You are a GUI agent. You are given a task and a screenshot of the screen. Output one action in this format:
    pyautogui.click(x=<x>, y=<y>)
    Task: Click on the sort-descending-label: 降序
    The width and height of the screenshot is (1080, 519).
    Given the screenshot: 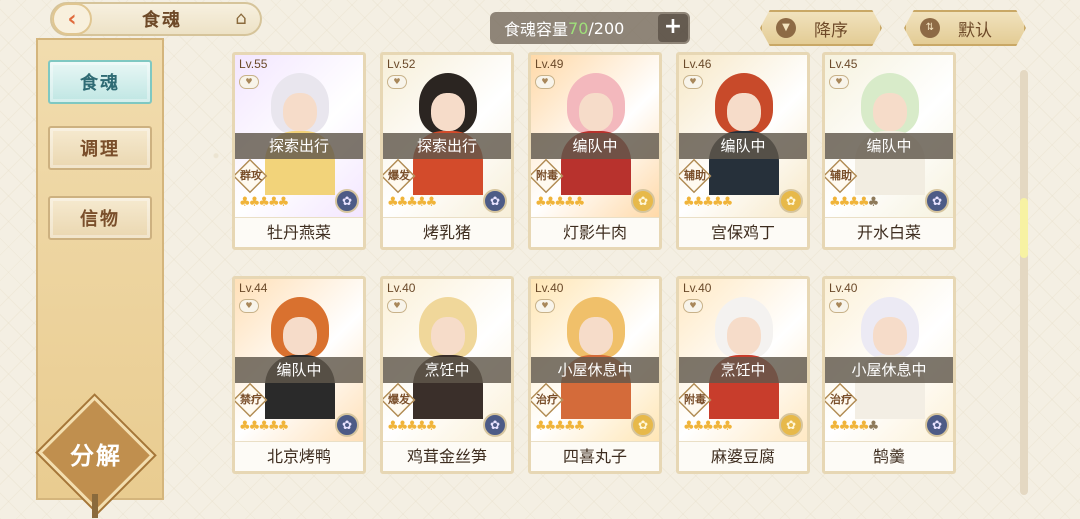 What is the action you would take?
    pyautogui.click(x=831, y=30)
    